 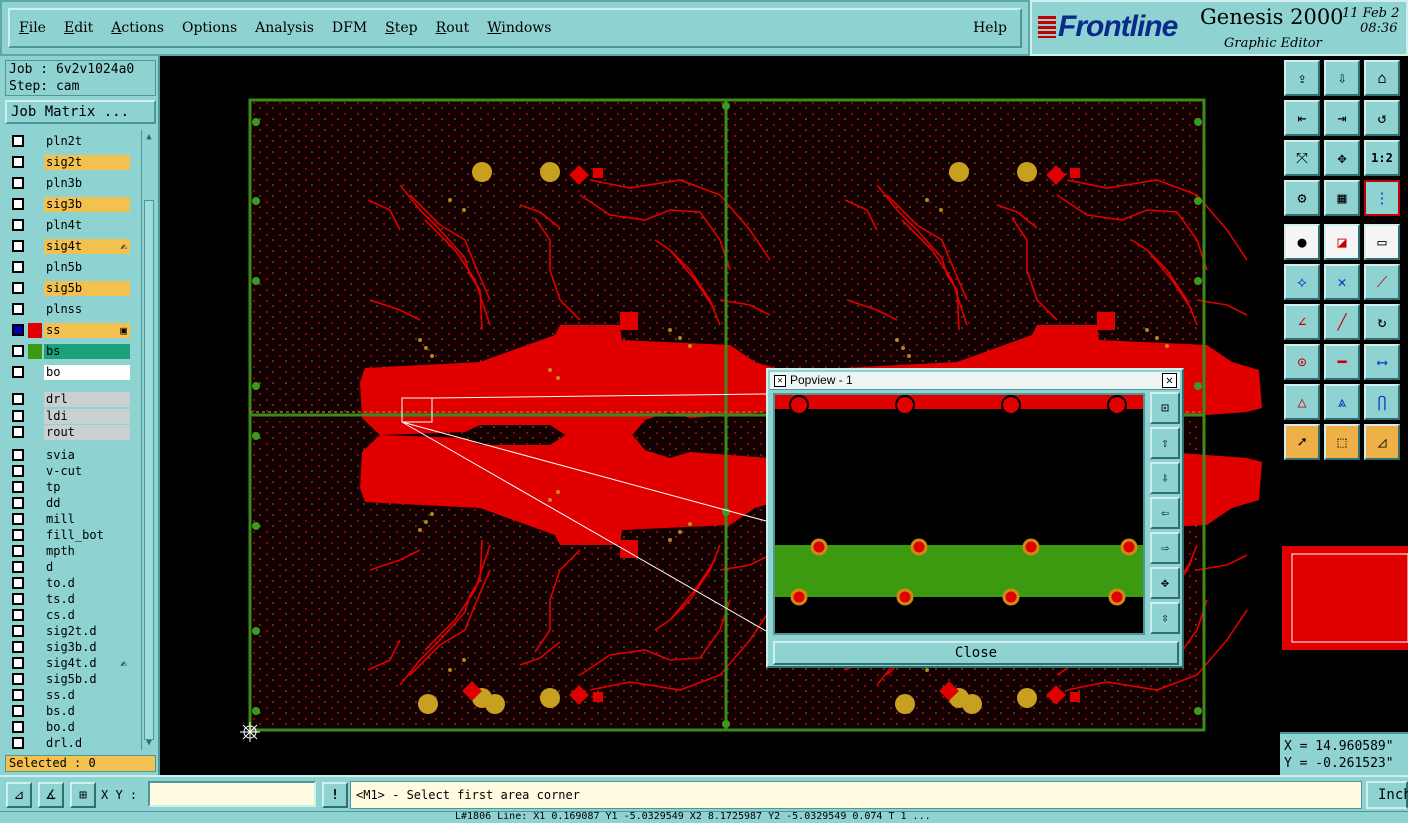 What do you see at coordinates (87, 399) in the screenshot?
I see `layer-name: drl` at bounding box center [87, 399].